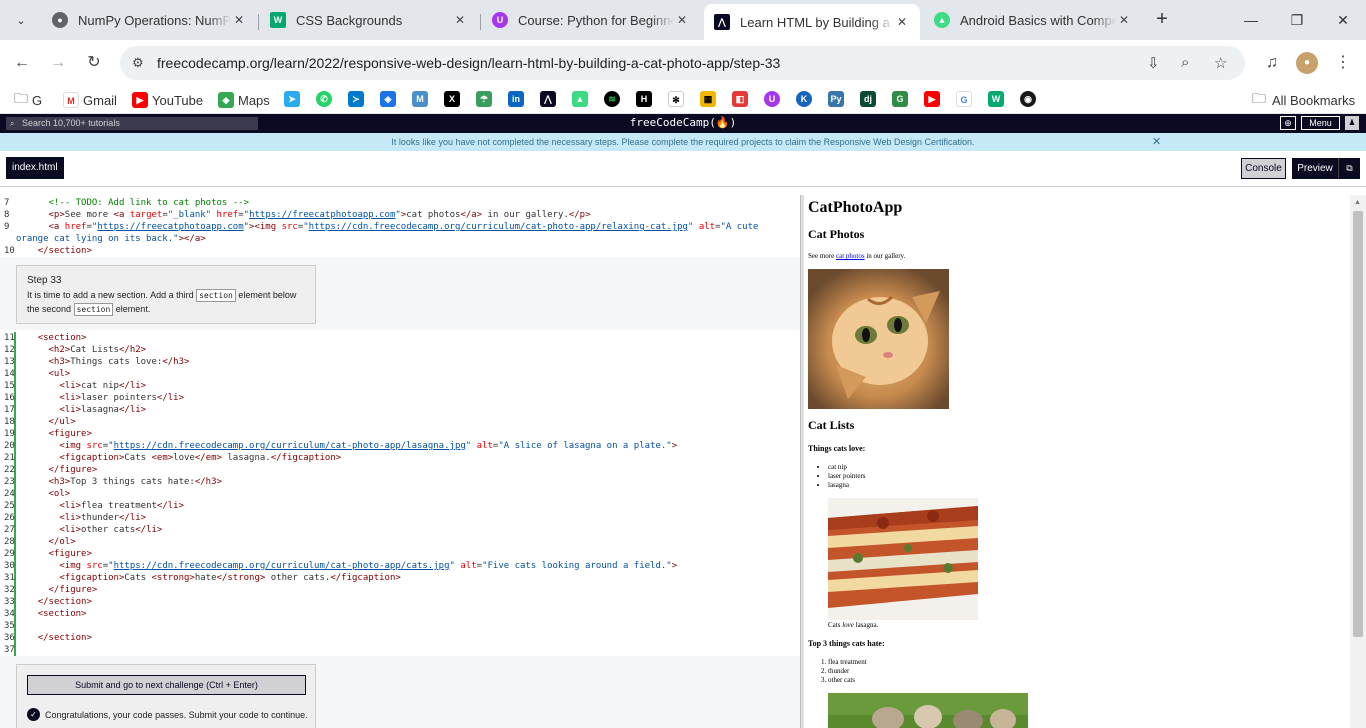 Image resolution: width=1366 pixels, height=728 pixels. Describe the element at coordinates (349, 20) in the screenshot. I see `tab-title: CSS Backgrounds` at that location.